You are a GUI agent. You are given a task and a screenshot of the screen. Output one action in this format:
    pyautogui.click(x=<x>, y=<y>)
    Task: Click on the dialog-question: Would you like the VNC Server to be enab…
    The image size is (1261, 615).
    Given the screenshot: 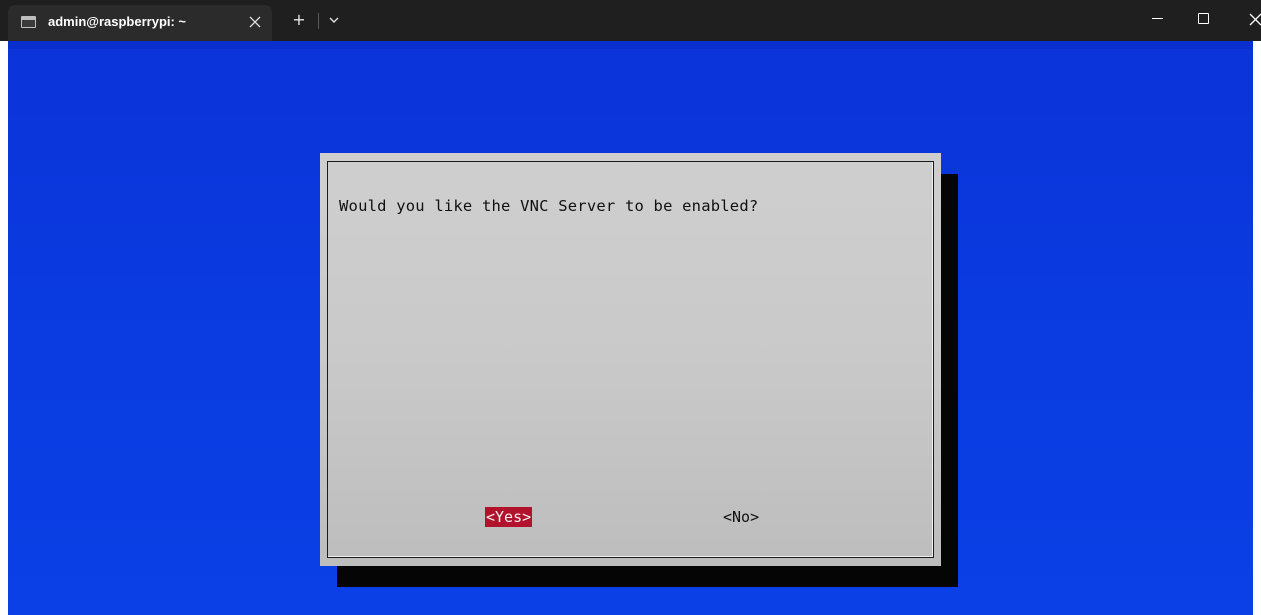 What is the action you would take?
    pyautogui.click(x=549, y=206)
    